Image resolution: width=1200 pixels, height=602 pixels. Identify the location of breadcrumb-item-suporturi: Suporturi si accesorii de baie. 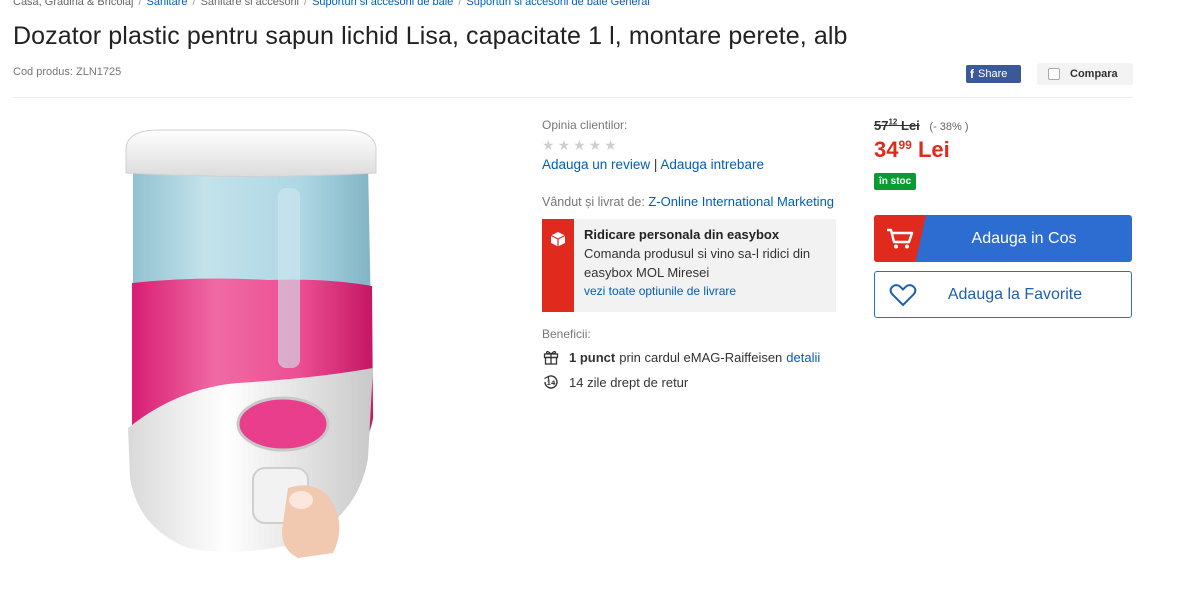
(382, 4).